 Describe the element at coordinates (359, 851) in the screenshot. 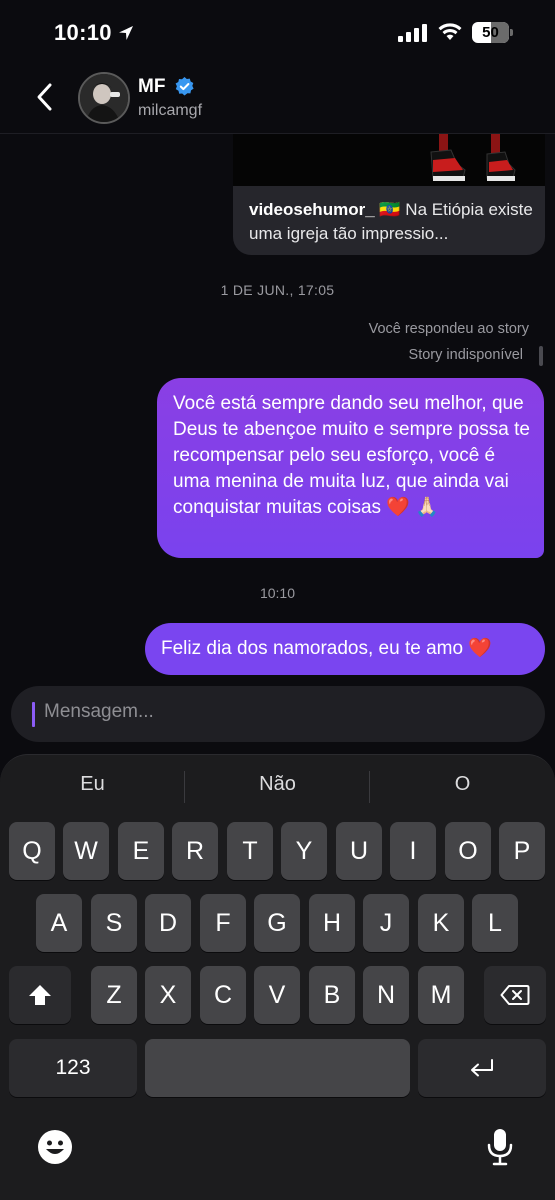

I see `key-u: U` at that location.